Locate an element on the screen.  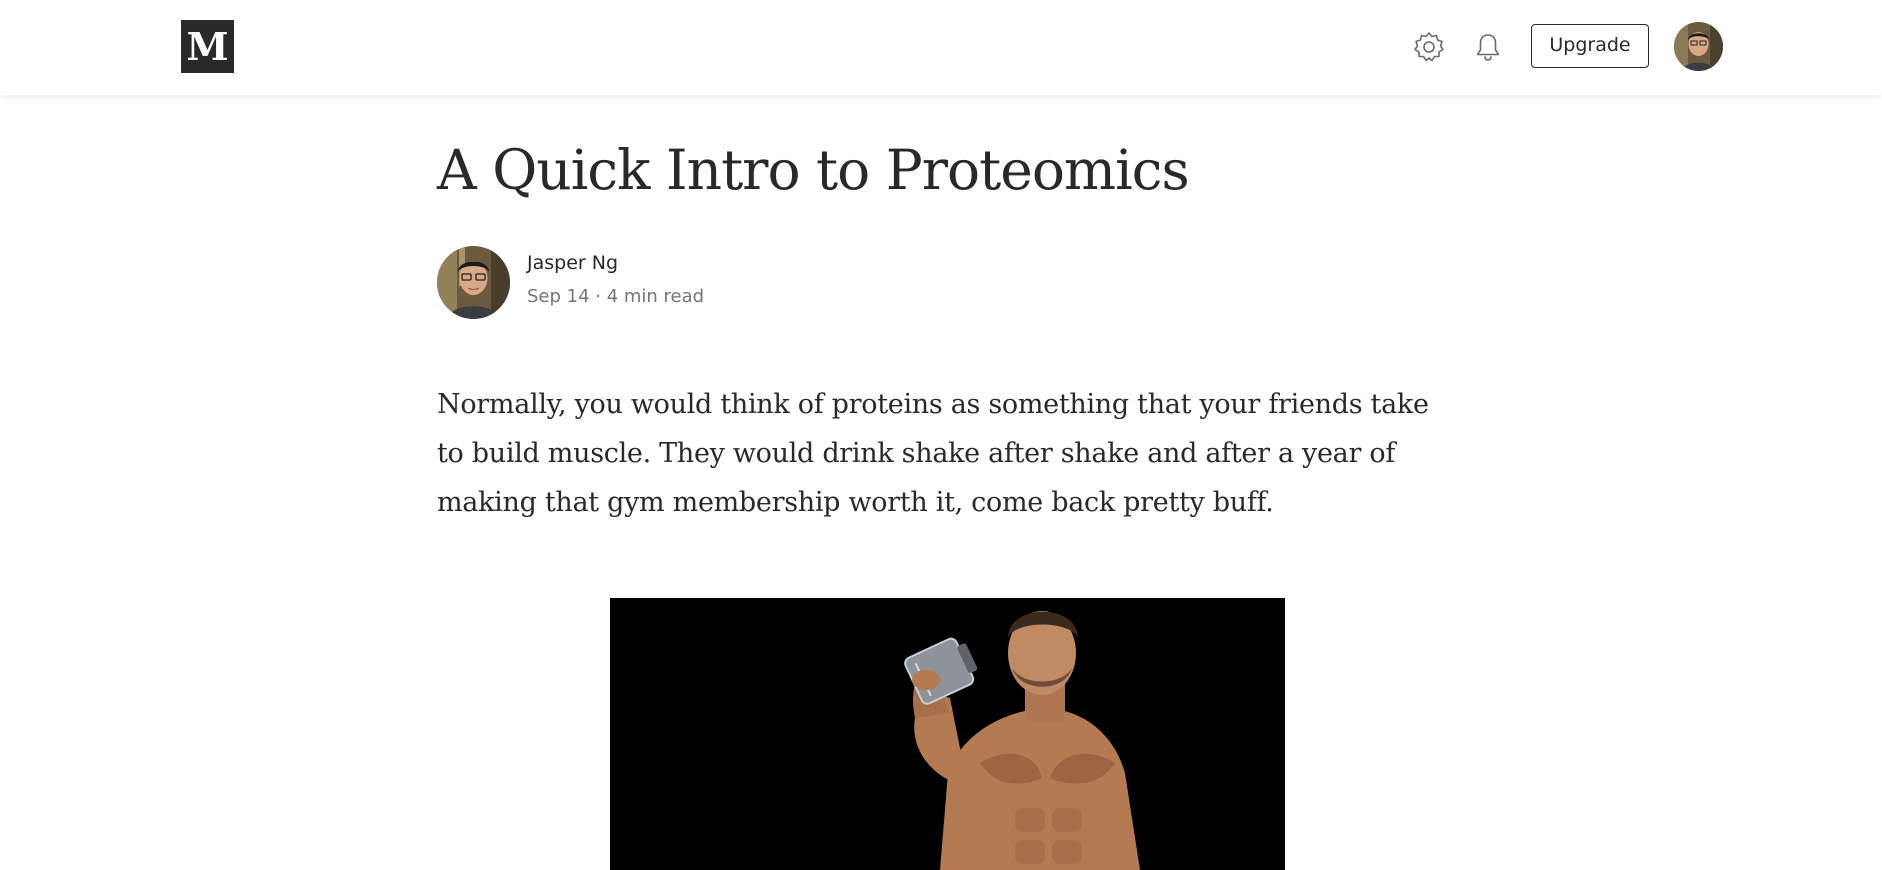
user-avatar is located at coordinates (1698, 46).